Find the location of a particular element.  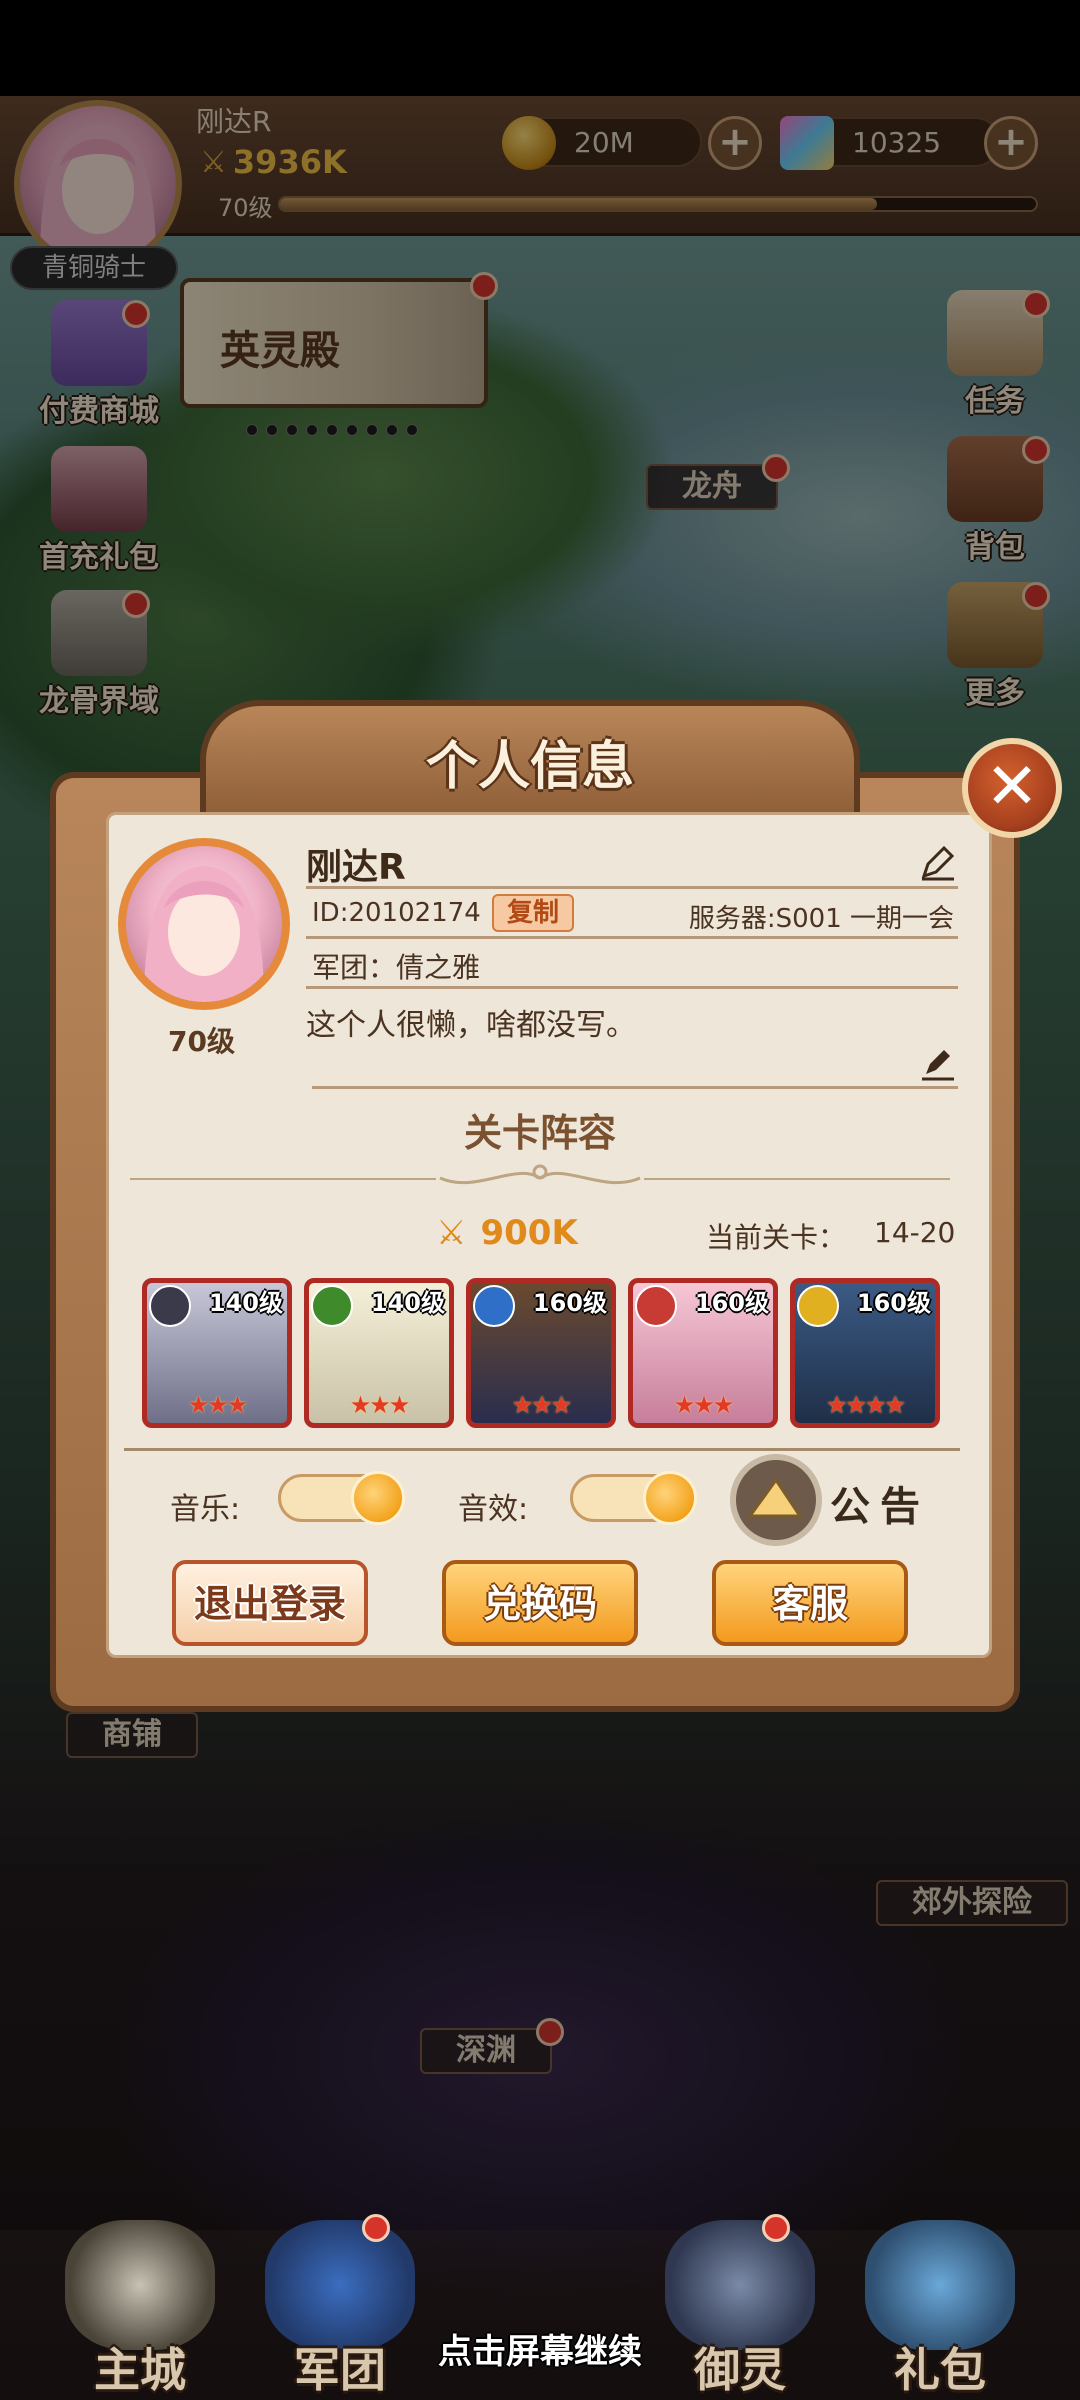

edit-name-icon is located at coordinates (938, 862).